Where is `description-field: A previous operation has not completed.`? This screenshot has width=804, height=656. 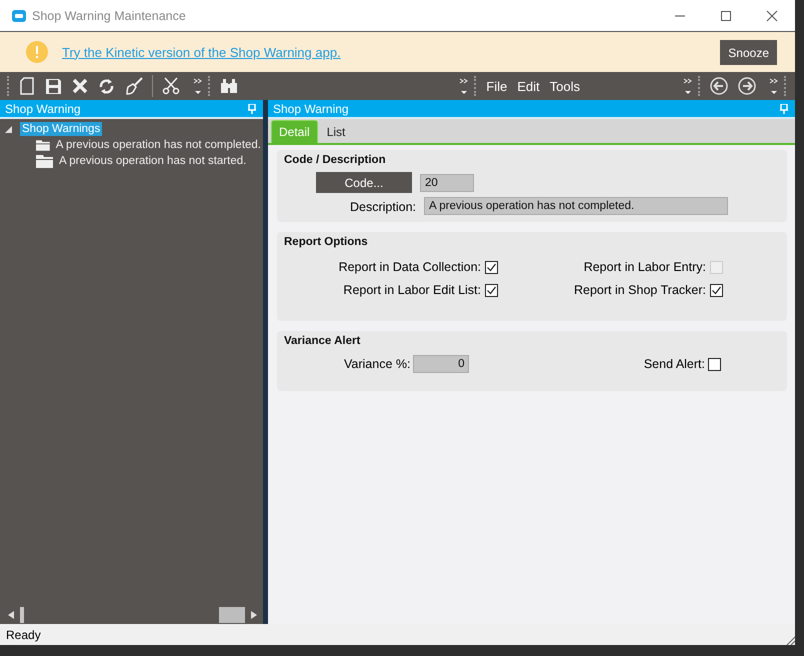 description-field: A previous operation has not completed. is located at coordinates (576, 206).